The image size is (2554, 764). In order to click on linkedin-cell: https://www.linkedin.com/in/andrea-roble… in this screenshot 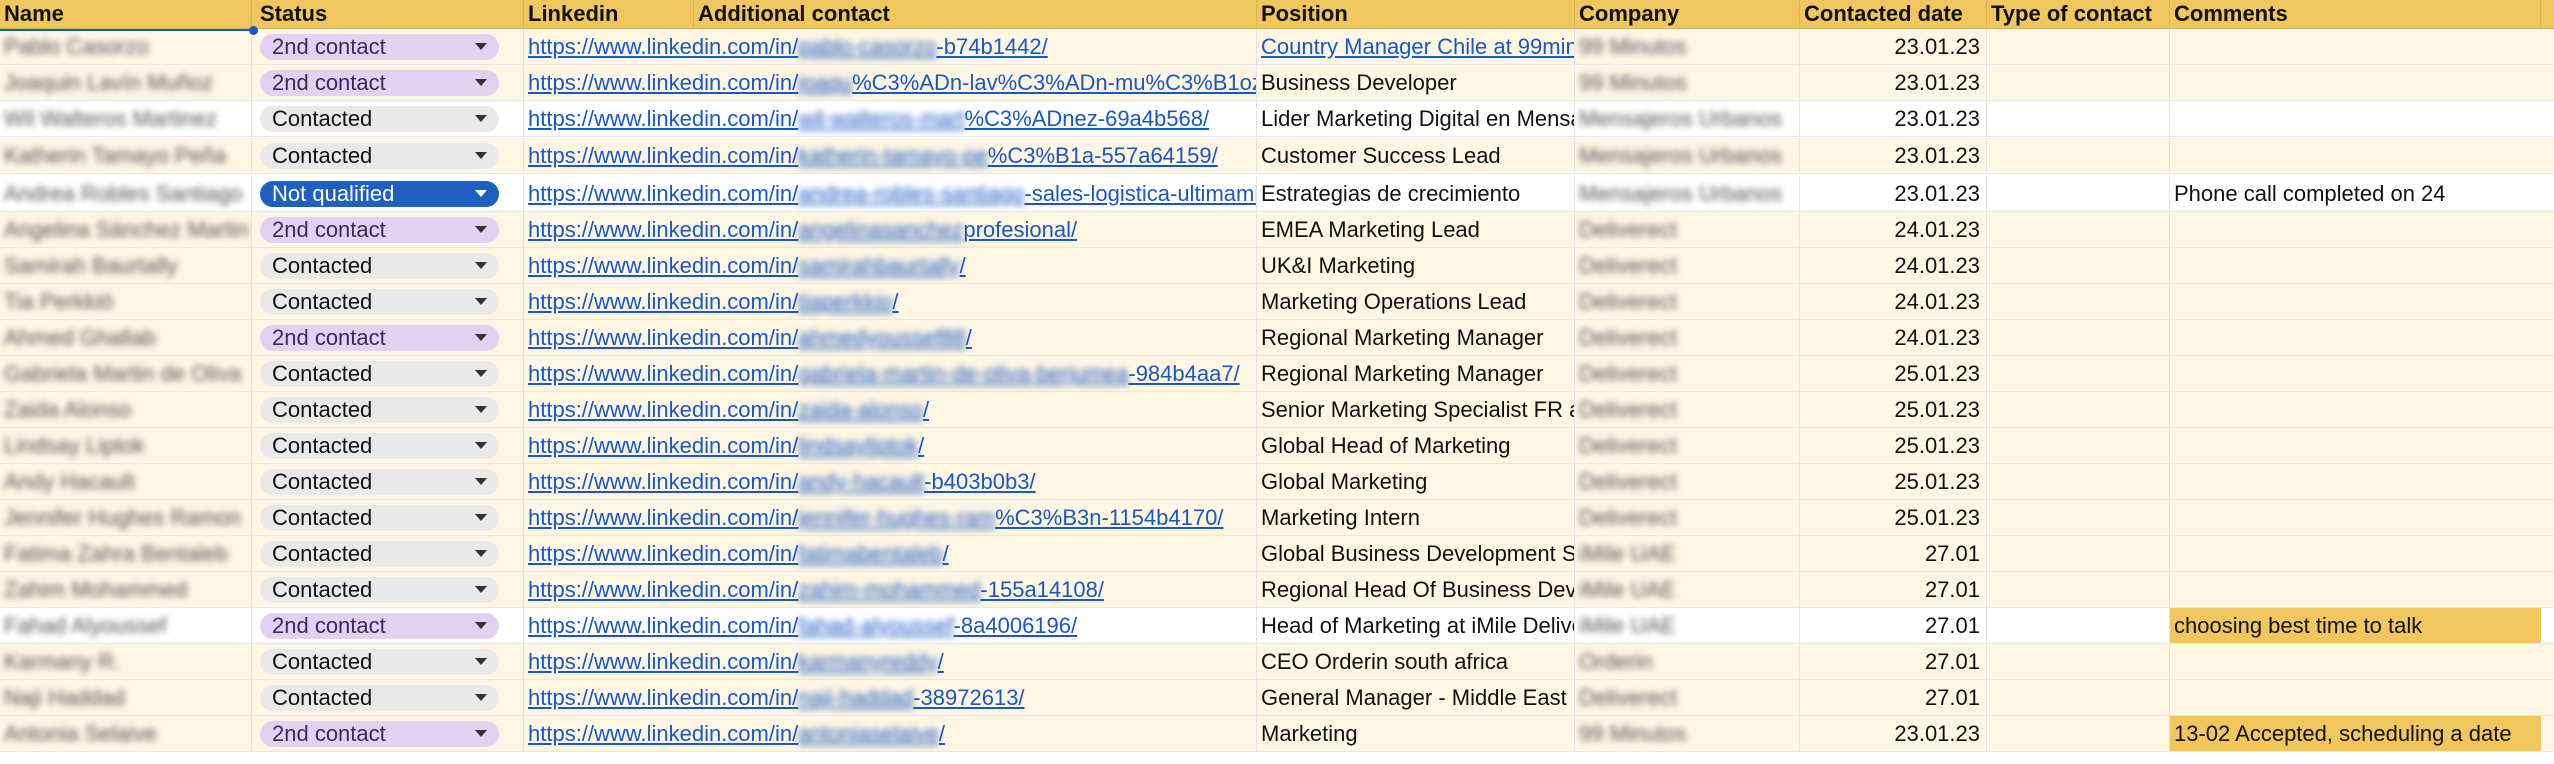, I will do `click(890, 193)`.